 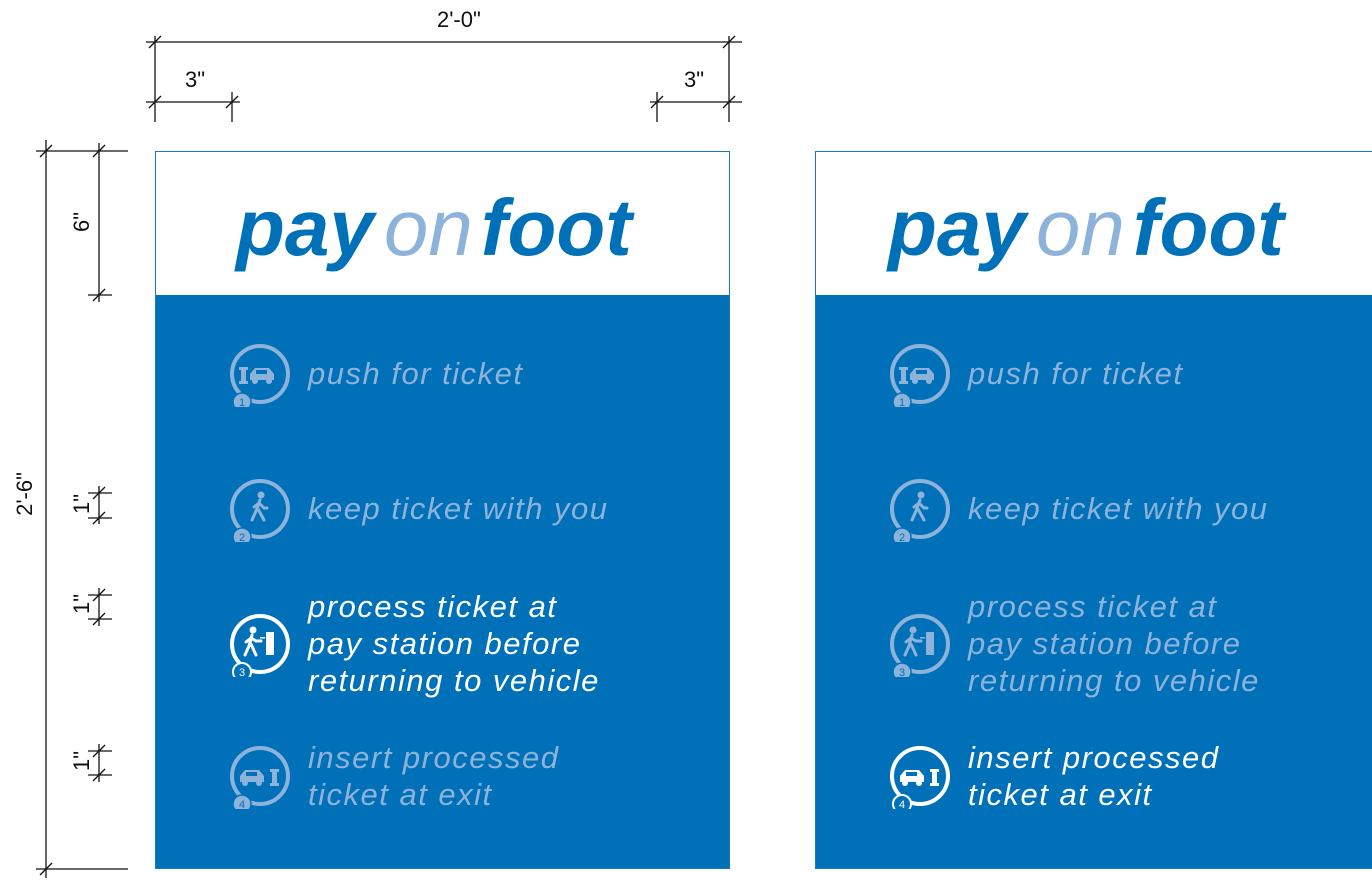 What do you see at coordinates (459, 19) in the screenshot?
I see `overall-width-label: 2'-0"` at bounding box center [459, 19].